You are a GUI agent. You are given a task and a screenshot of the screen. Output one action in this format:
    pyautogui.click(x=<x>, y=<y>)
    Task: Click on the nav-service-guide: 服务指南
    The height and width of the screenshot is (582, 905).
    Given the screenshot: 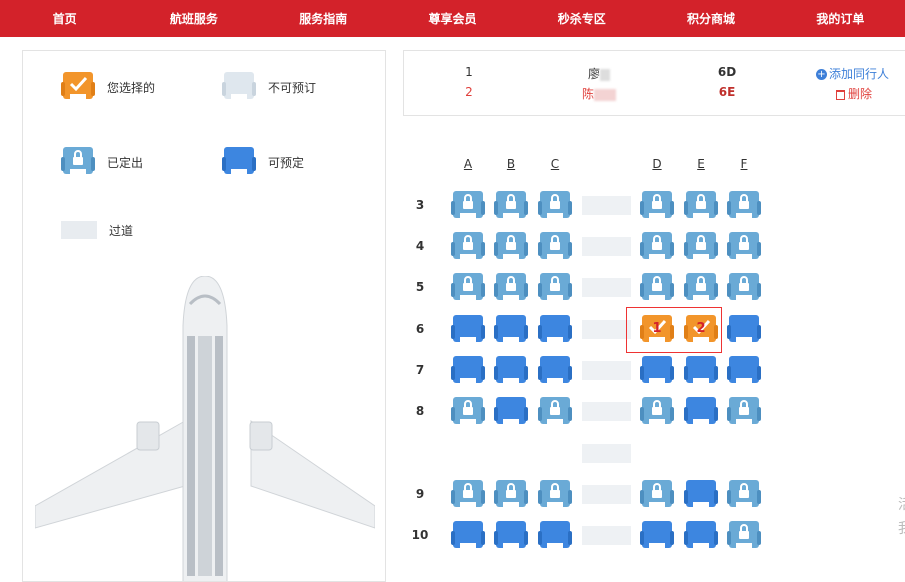 What is the action you would take?
    pyautogui.click(x=323, y=18)
    